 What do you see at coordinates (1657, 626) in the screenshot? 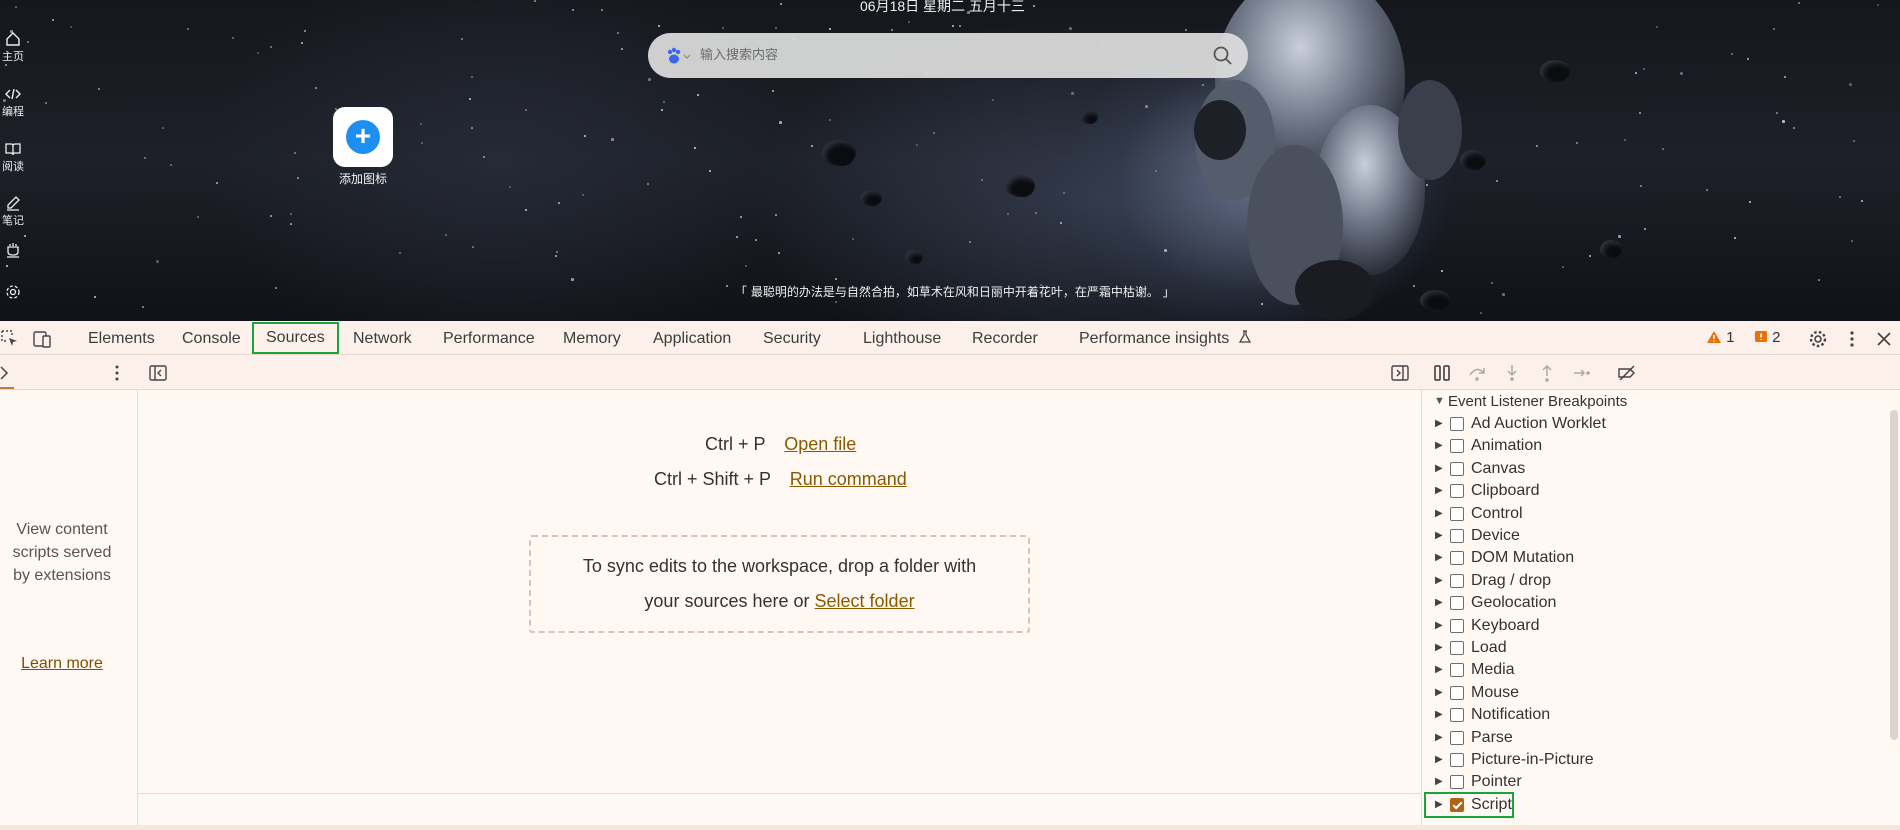
I see `breakpoint-category-row: ▶ Keyboard` at bounding box center [1657, 626].